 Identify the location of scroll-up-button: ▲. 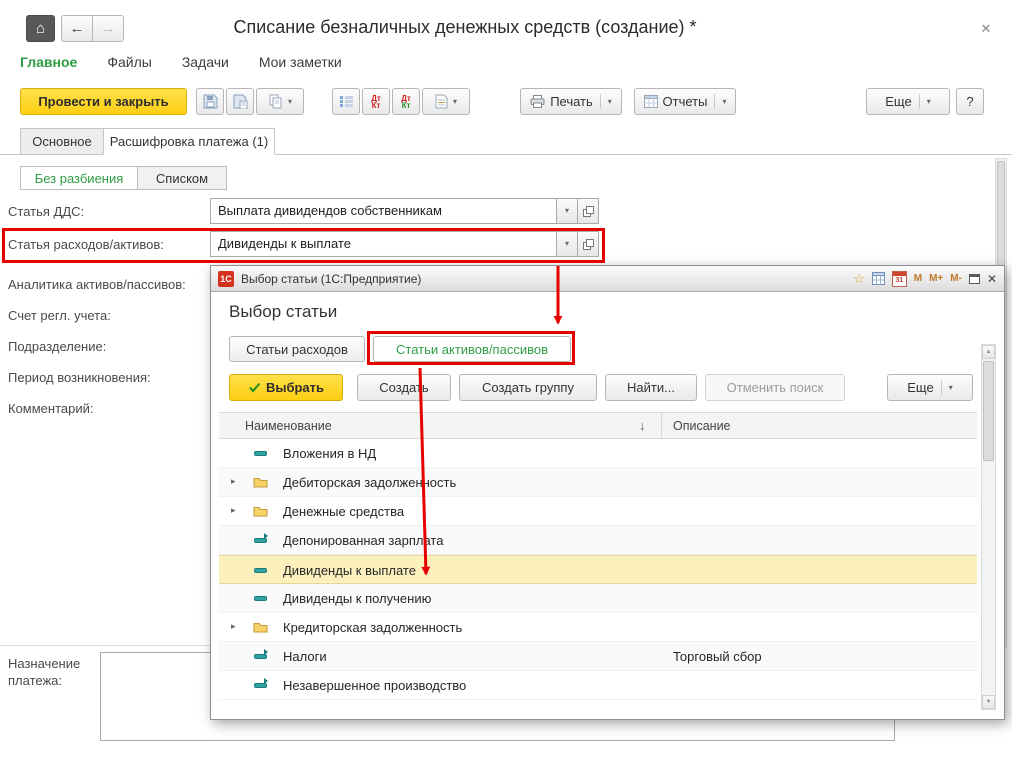
(988, 352).